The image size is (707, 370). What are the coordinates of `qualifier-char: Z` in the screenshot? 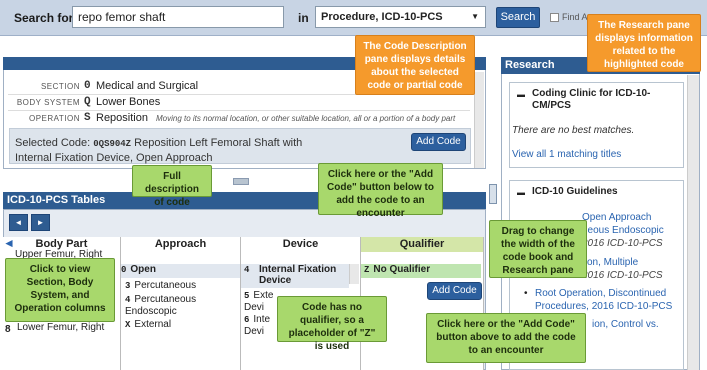 It's located at (367, 270).